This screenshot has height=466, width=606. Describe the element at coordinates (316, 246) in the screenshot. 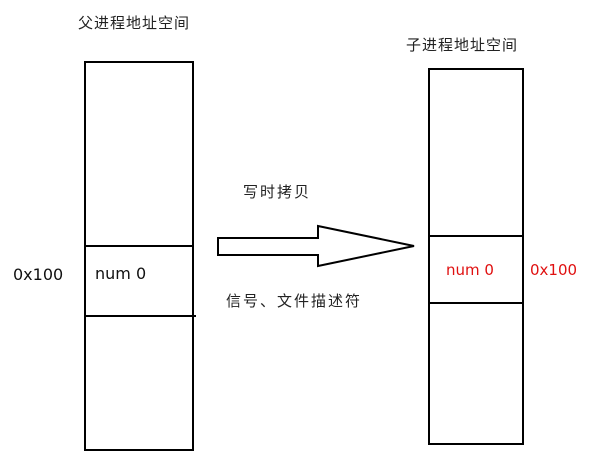

I see `copy-arrow-icon` at that location.